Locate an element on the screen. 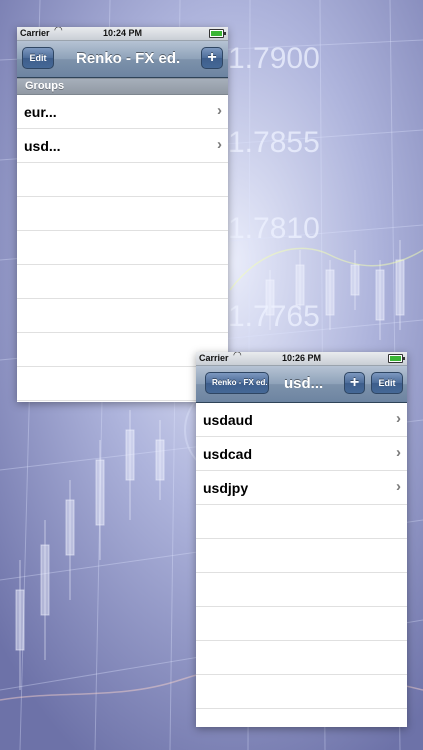 The image size is (423, 750). list-item: usdaud › is located at coordinates (301, 420).